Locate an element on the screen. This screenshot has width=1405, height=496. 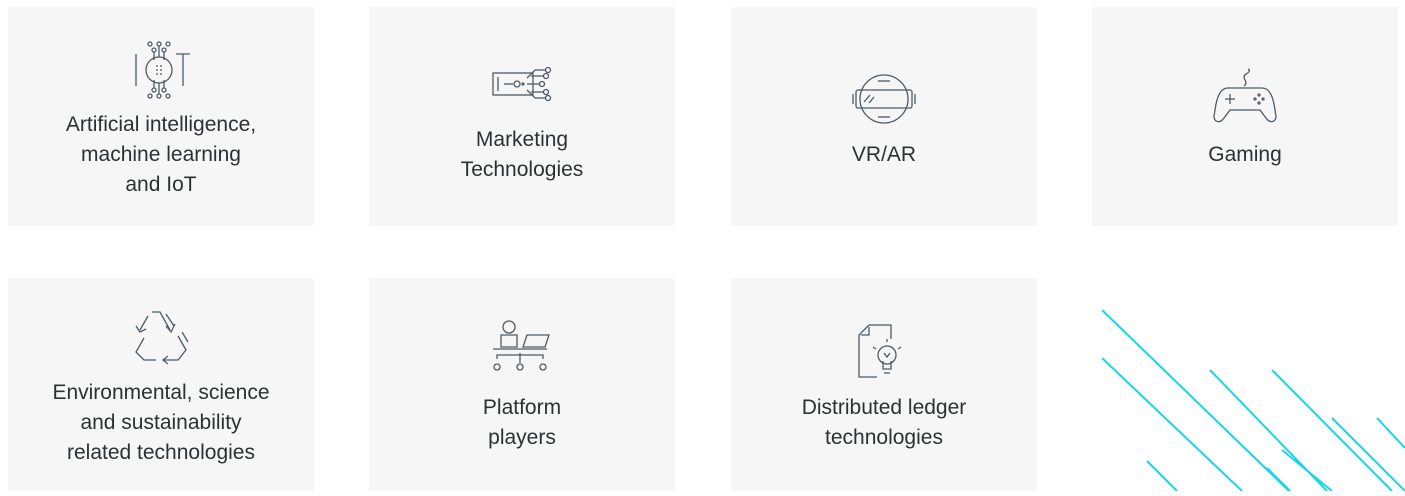
decorative-lines is located at coordinates (1248, 385).